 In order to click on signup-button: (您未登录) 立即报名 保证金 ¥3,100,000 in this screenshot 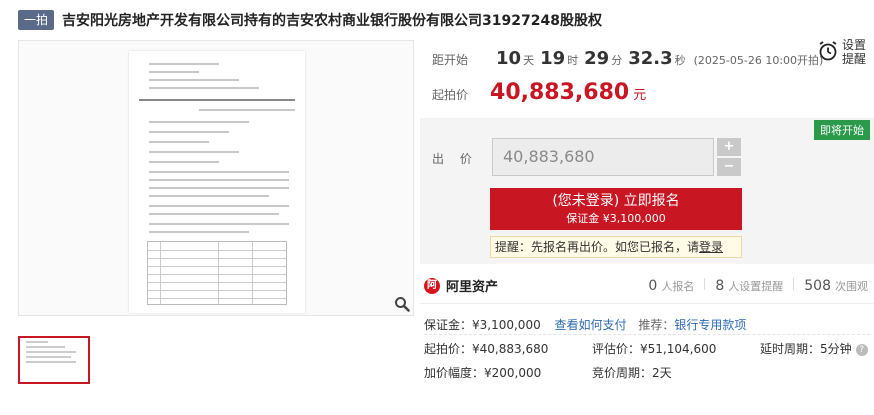, I will do `click(616, 209)`.